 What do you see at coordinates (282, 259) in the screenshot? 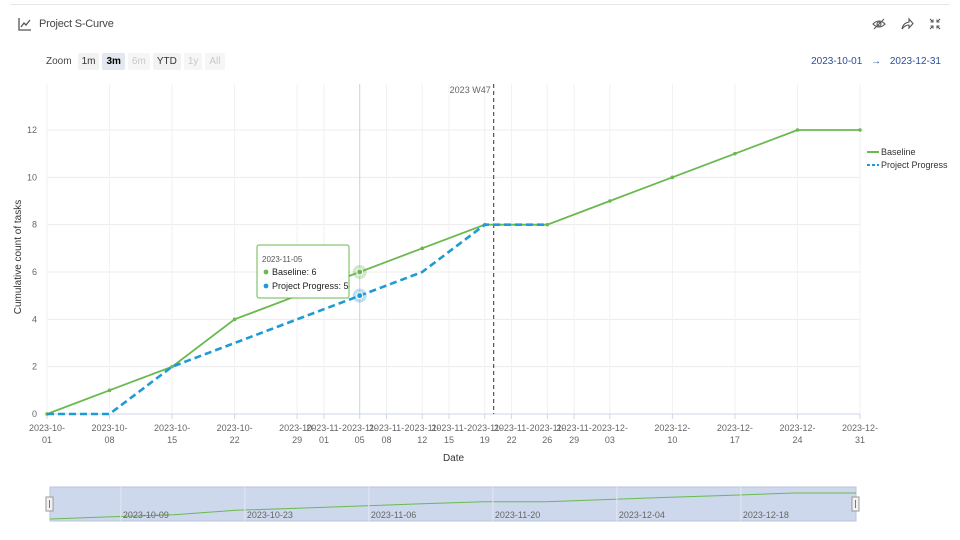
I see `tooltip-date: 2023-11-05` at bounding box center [282, 259].